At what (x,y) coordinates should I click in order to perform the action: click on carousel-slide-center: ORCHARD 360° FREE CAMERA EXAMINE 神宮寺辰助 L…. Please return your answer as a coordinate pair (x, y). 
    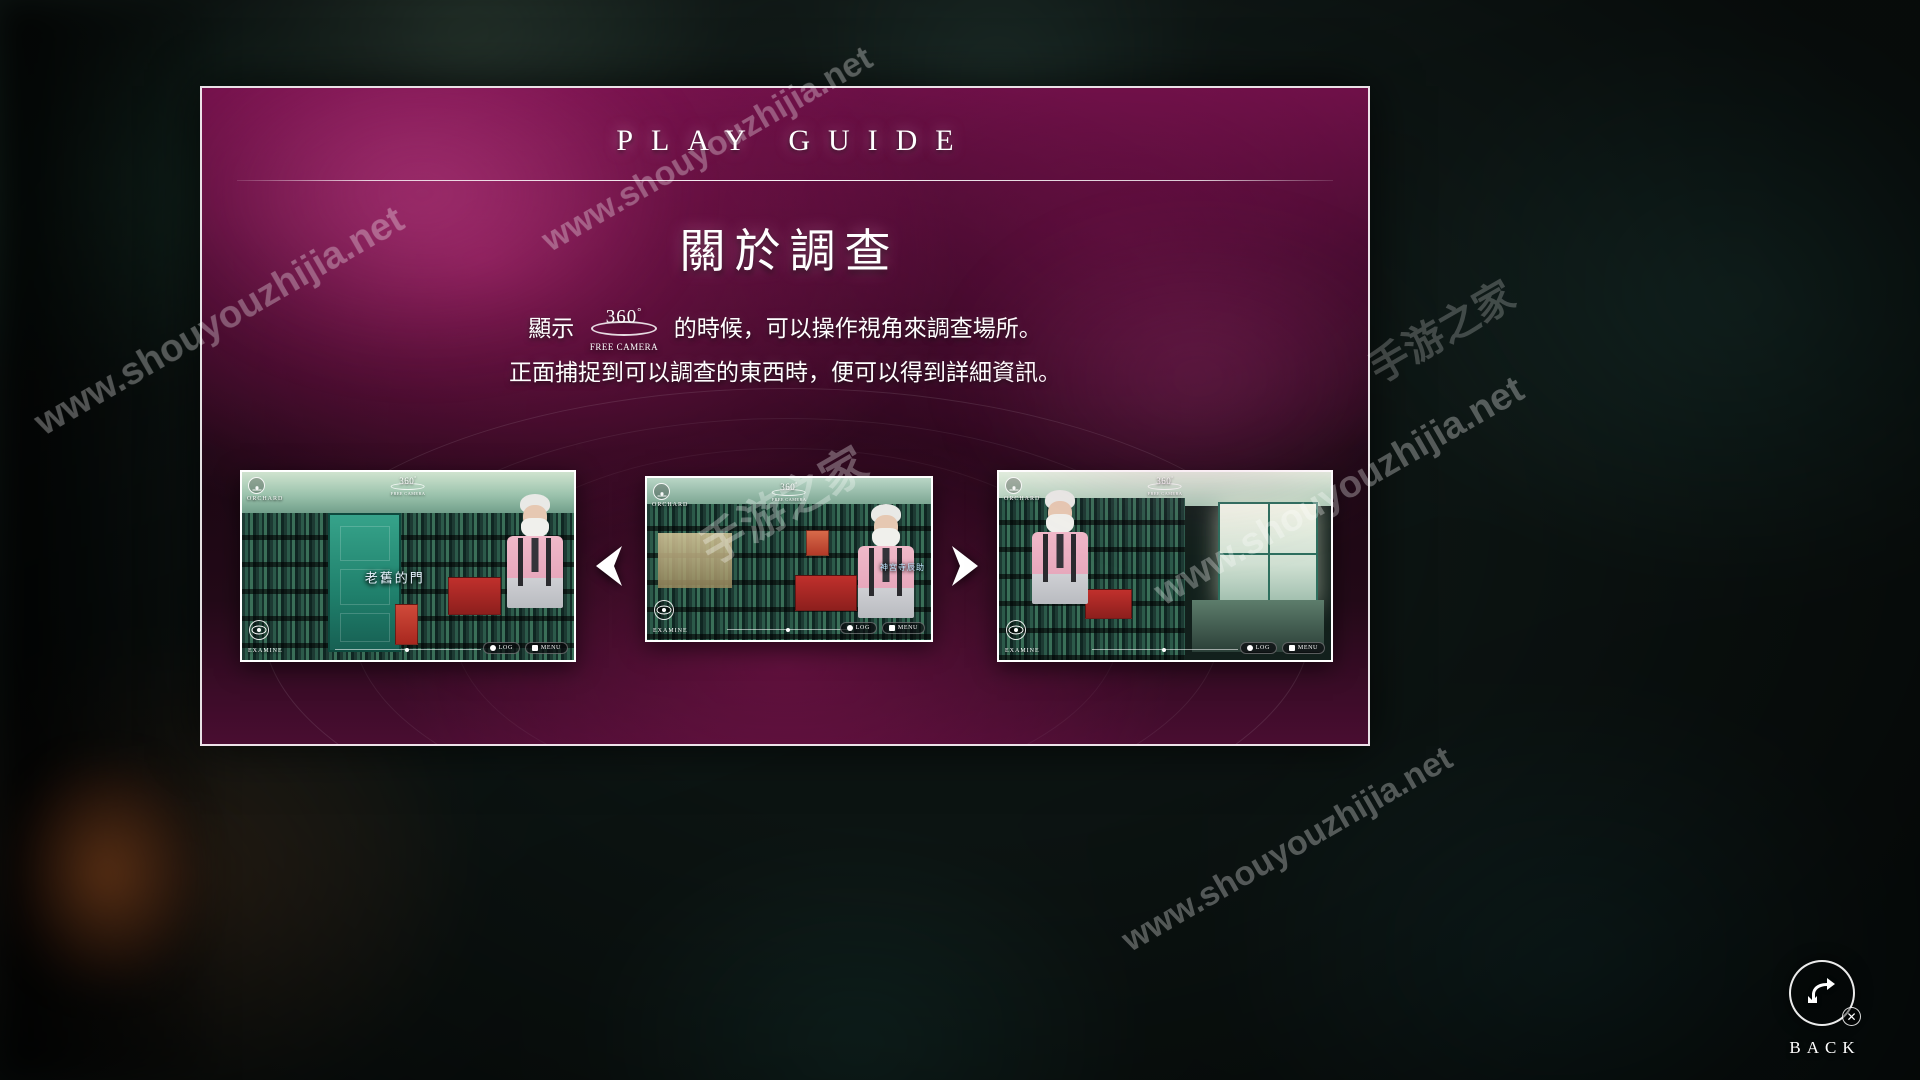
    Looking at the image, I should click on (789, 559).